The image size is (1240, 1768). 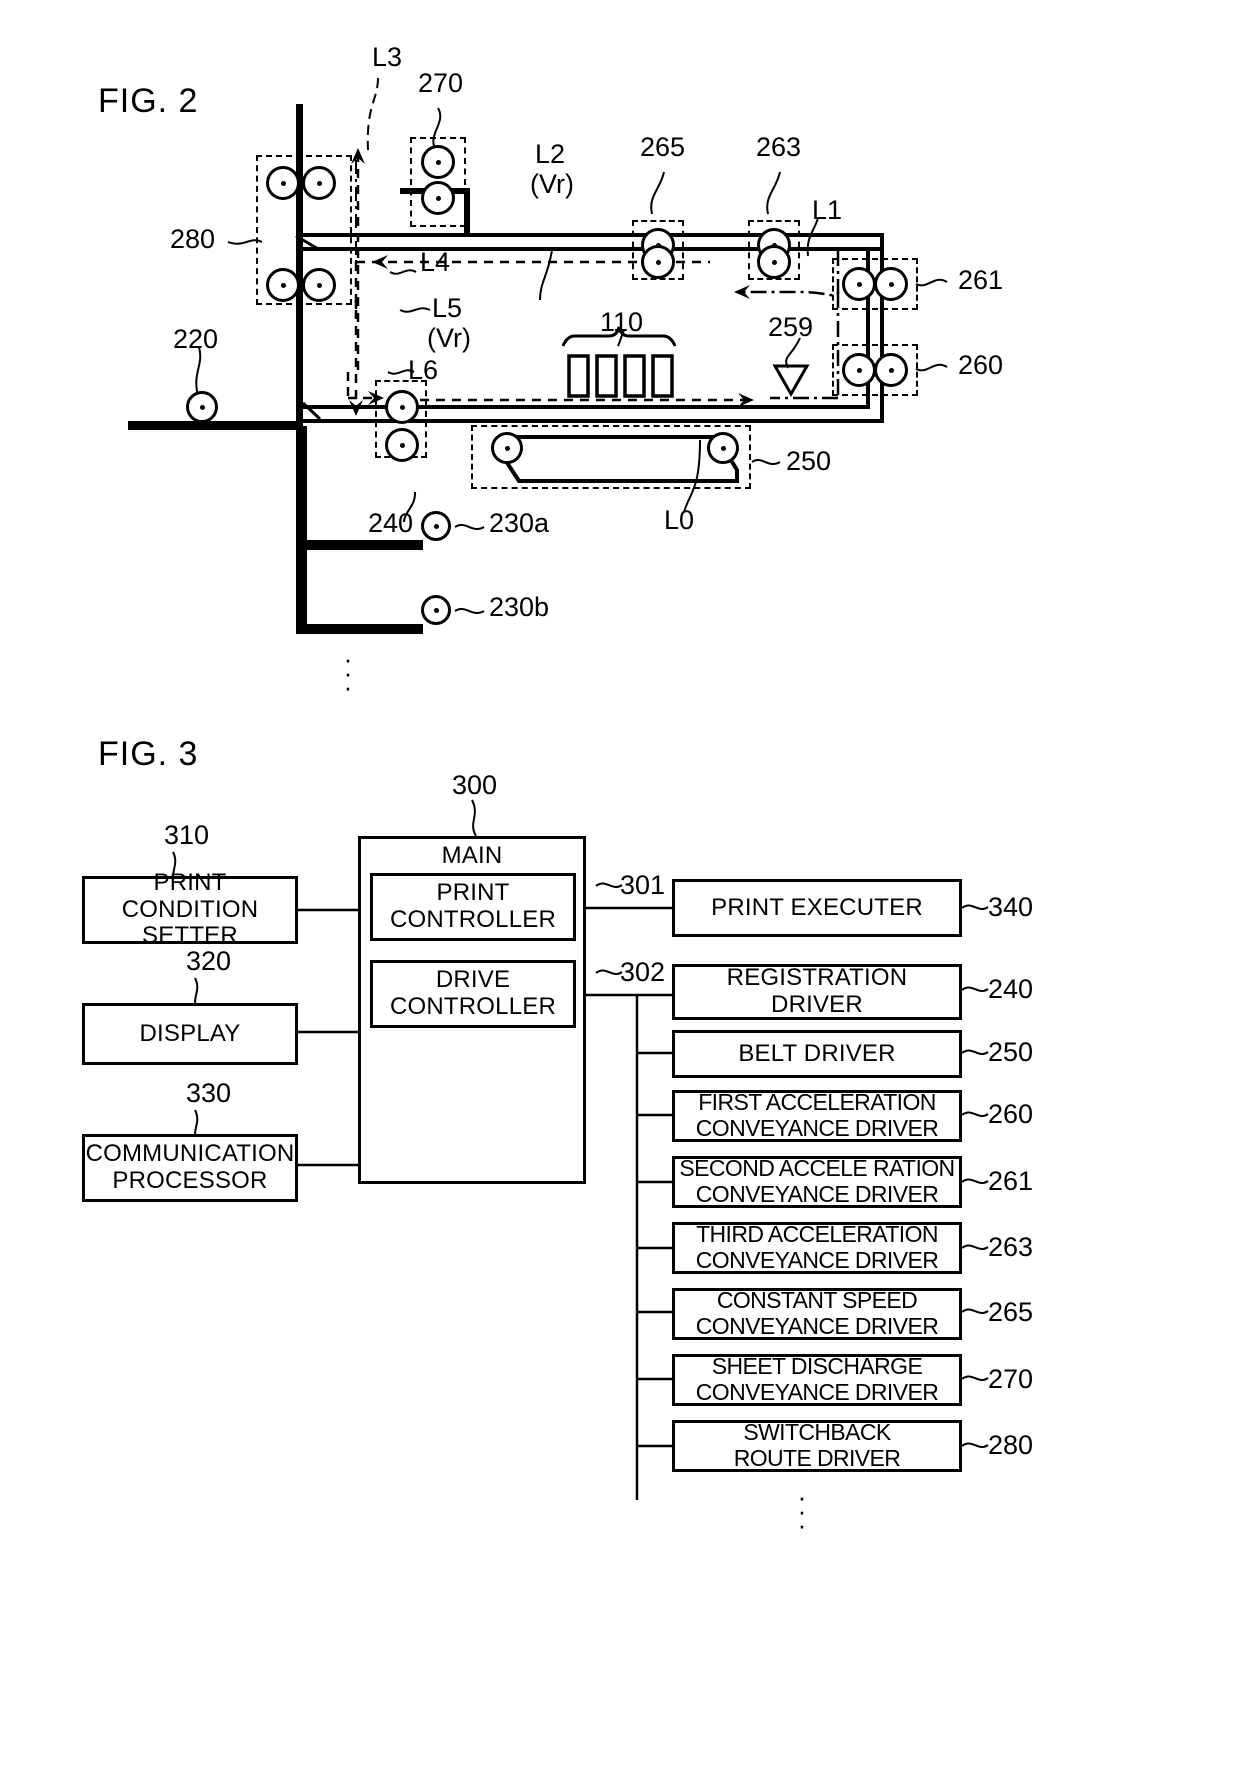 What do you see at coordinates (402, 407) in the screenshot?
I see `roller-240-top` at bounding box center [402, 407].